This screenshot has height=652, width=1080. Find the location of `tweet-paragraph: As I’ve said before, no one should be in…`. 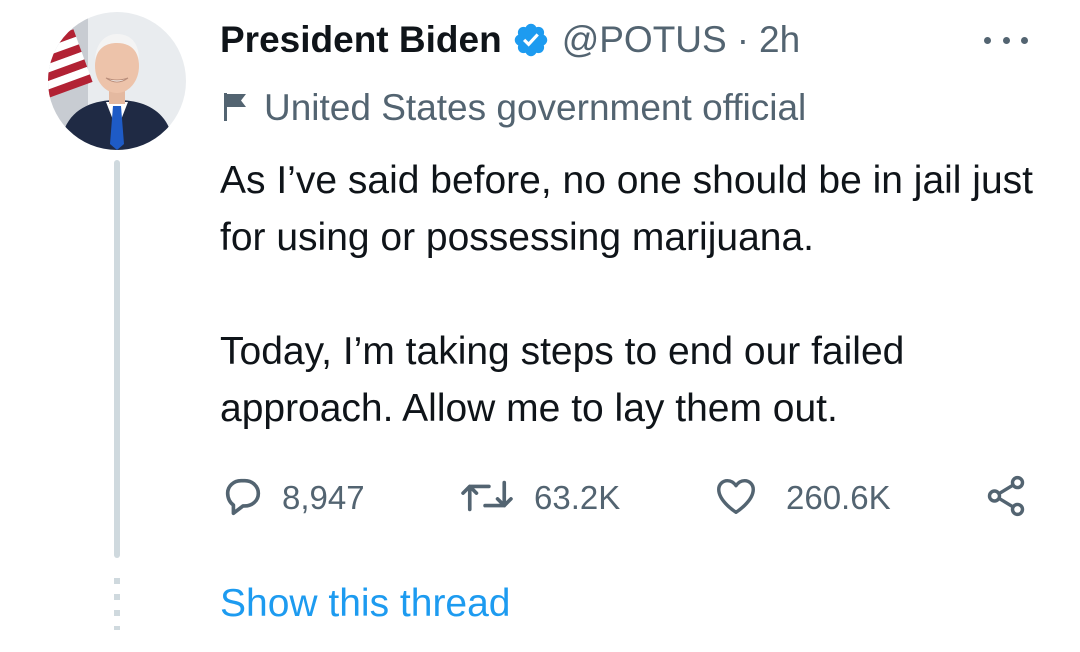

tweet-paragraph: As I’ve said before, no one should be in… is located at coordinates (627, 209).